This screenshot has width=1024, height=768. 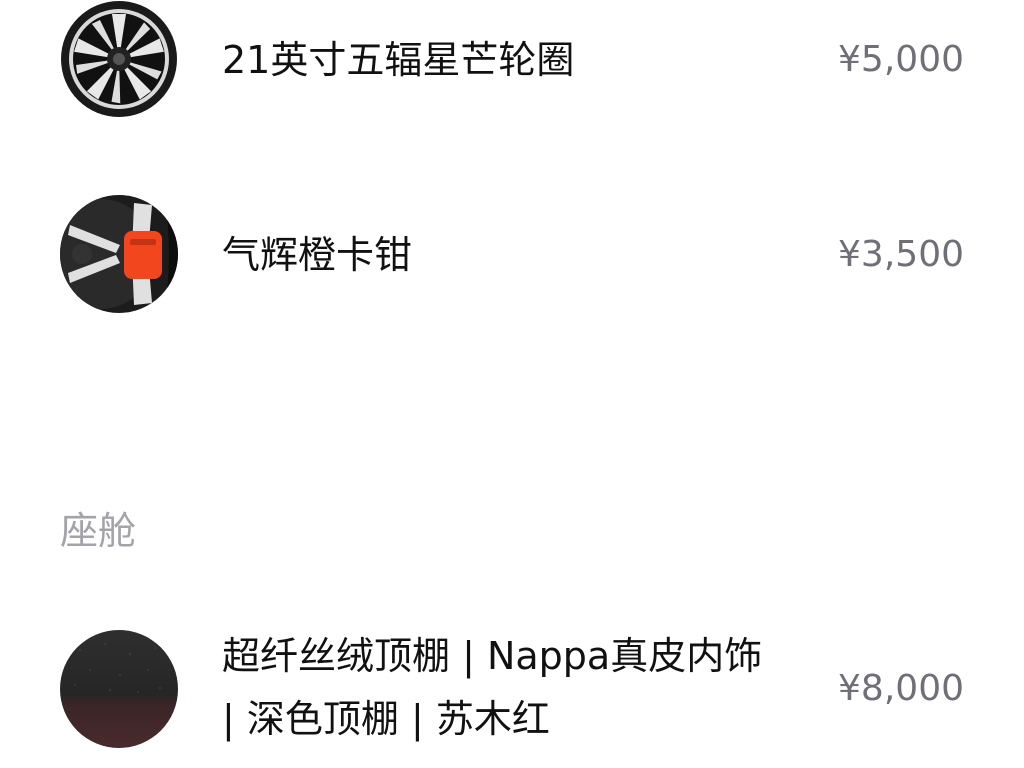 I want to click on option-price: ¥8,000, so click(x=901, y=688).